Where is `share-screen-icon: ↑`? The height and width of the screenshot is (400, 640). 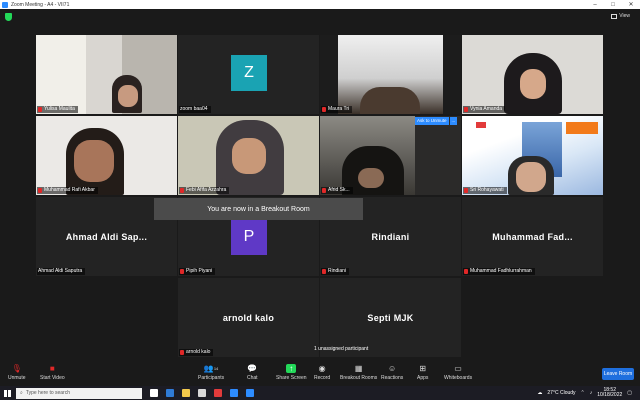
share-screen-icon: ↑ is located at coordinates (291, 368).